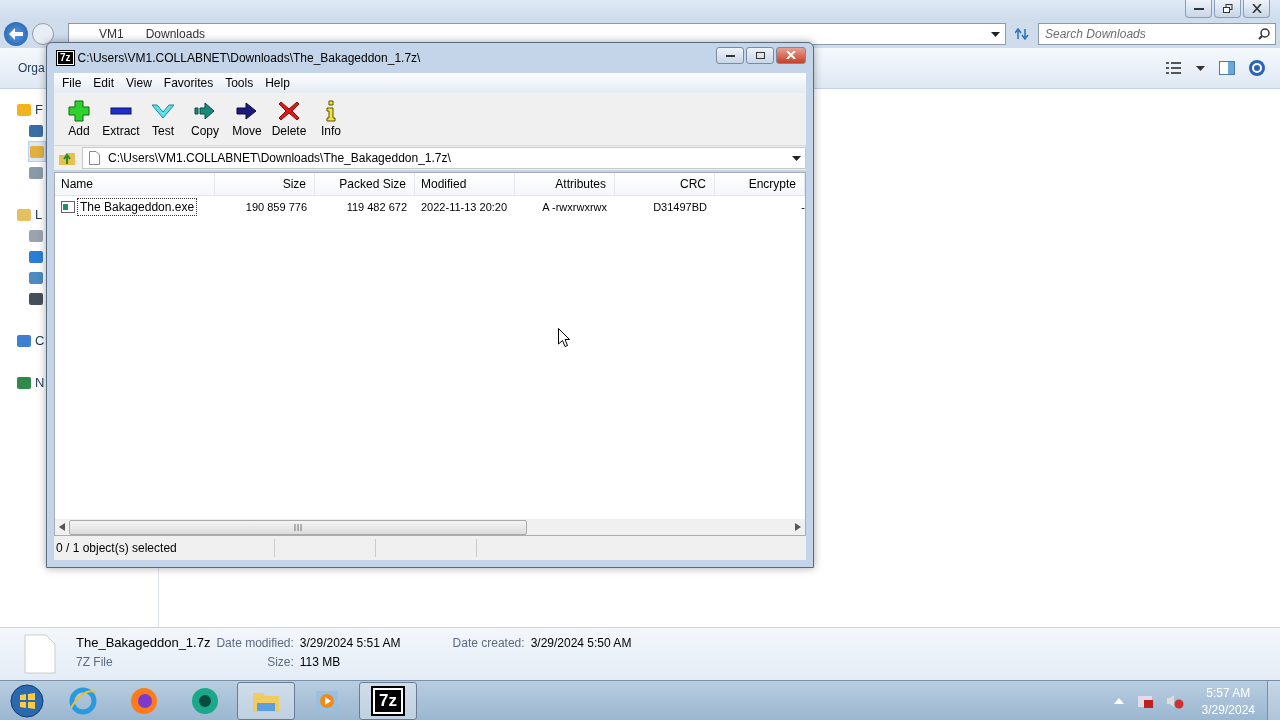 Image resolution: width=1280 pixels, height=720 pixels. I want to click on table-cell: D31497BD, so click(680, 207).